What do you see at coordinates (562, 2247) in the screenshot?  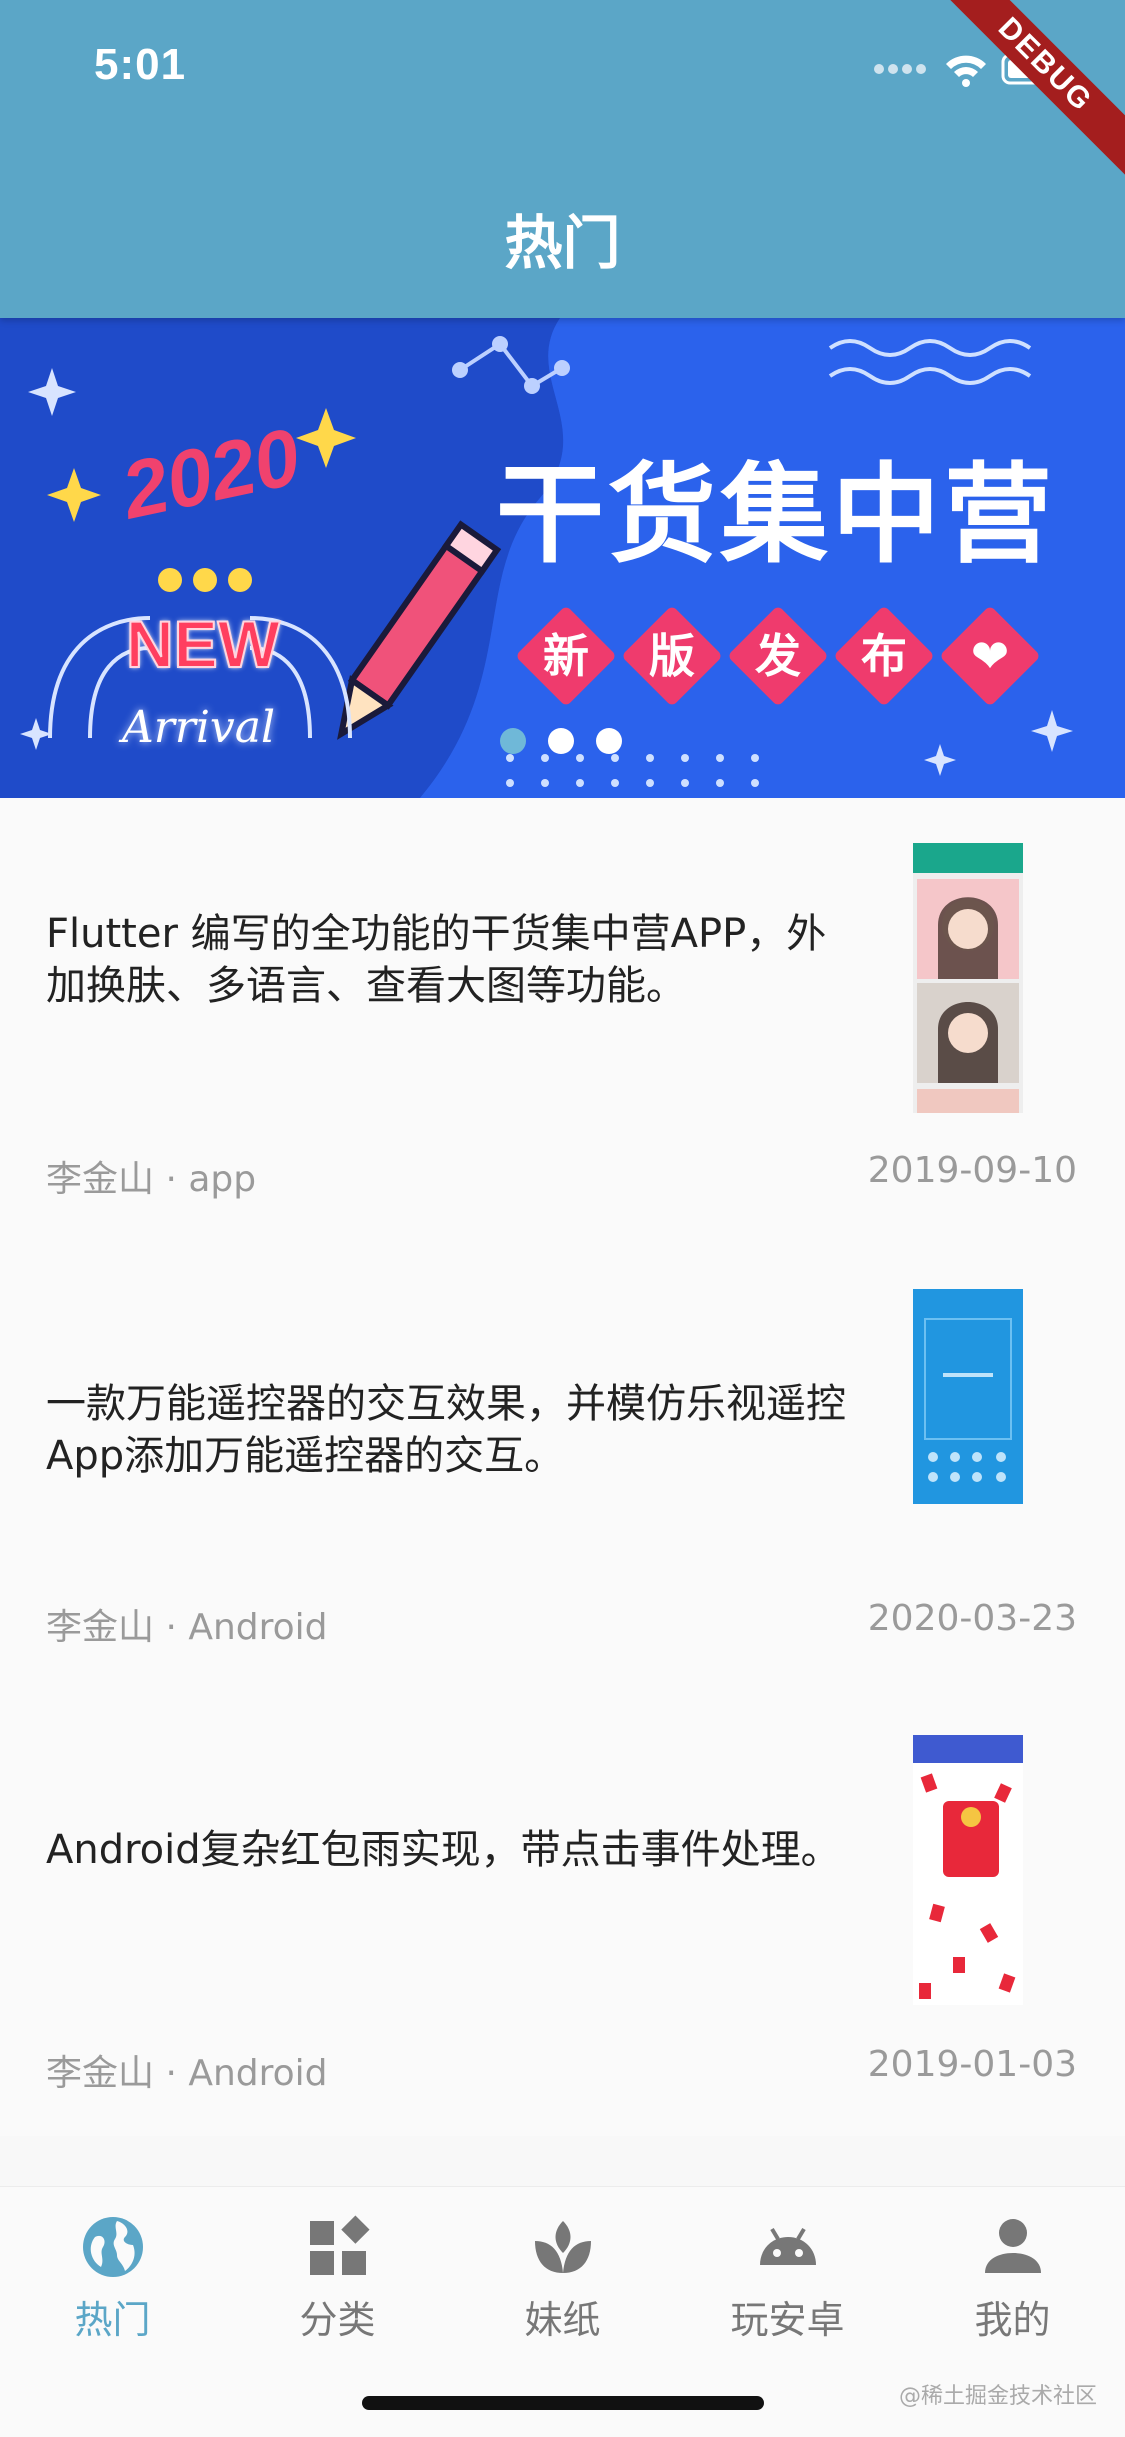 I see `spa-icon` at bounding box center [562, 2247].